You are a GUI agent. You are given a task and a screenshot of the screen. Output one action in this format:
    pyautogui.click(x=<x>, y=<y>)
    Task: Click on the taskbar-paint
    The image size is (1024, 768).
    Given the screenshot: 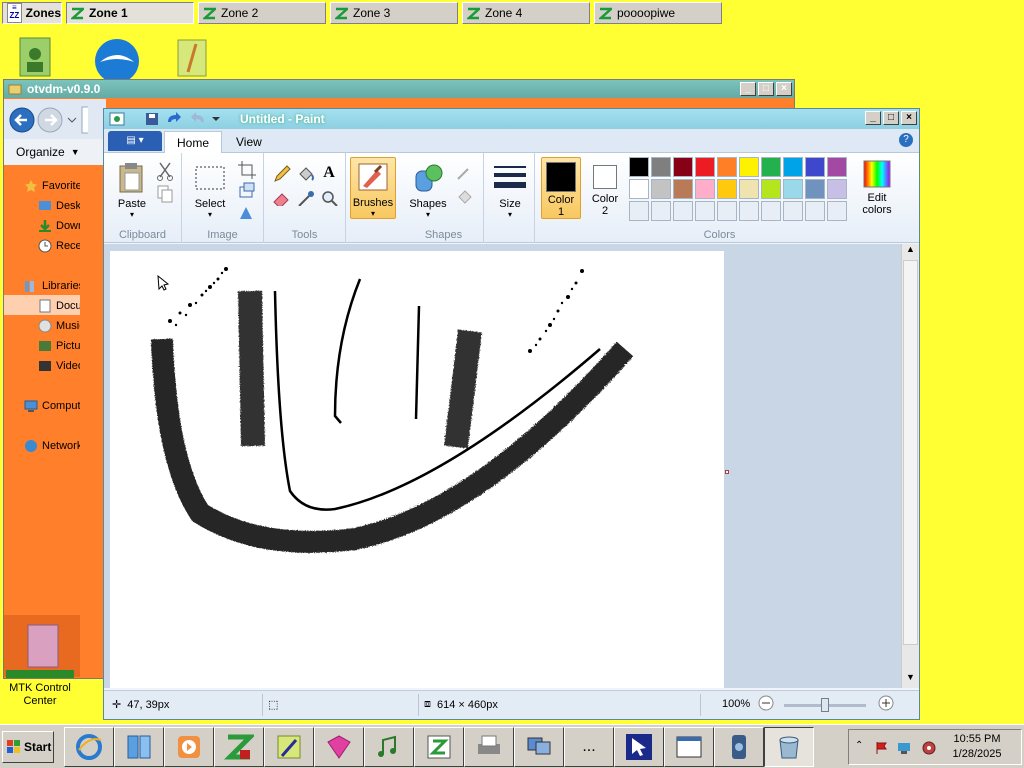 What is the action you would take?
    pyautogui.click(x=789, y=747)
    